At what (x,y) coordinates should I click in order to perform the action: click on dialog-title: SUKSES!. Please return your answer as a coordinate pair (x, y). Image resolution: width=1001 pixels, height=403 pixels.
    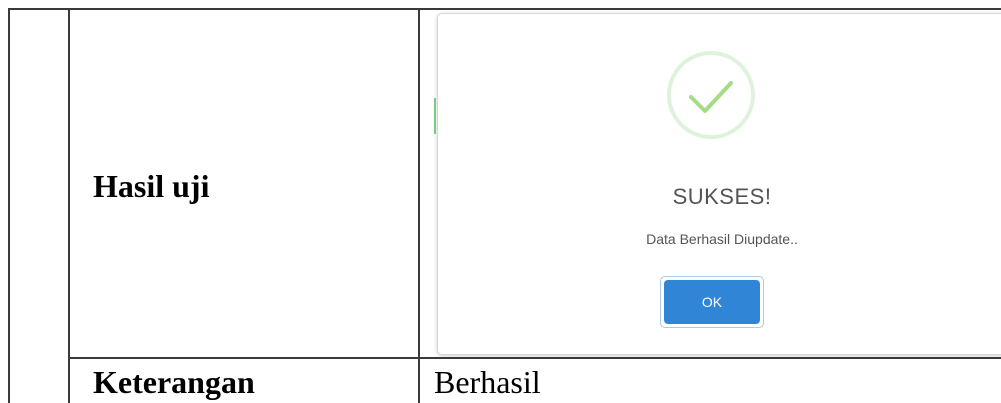
    Looking at the image, I should click on (722, 196).